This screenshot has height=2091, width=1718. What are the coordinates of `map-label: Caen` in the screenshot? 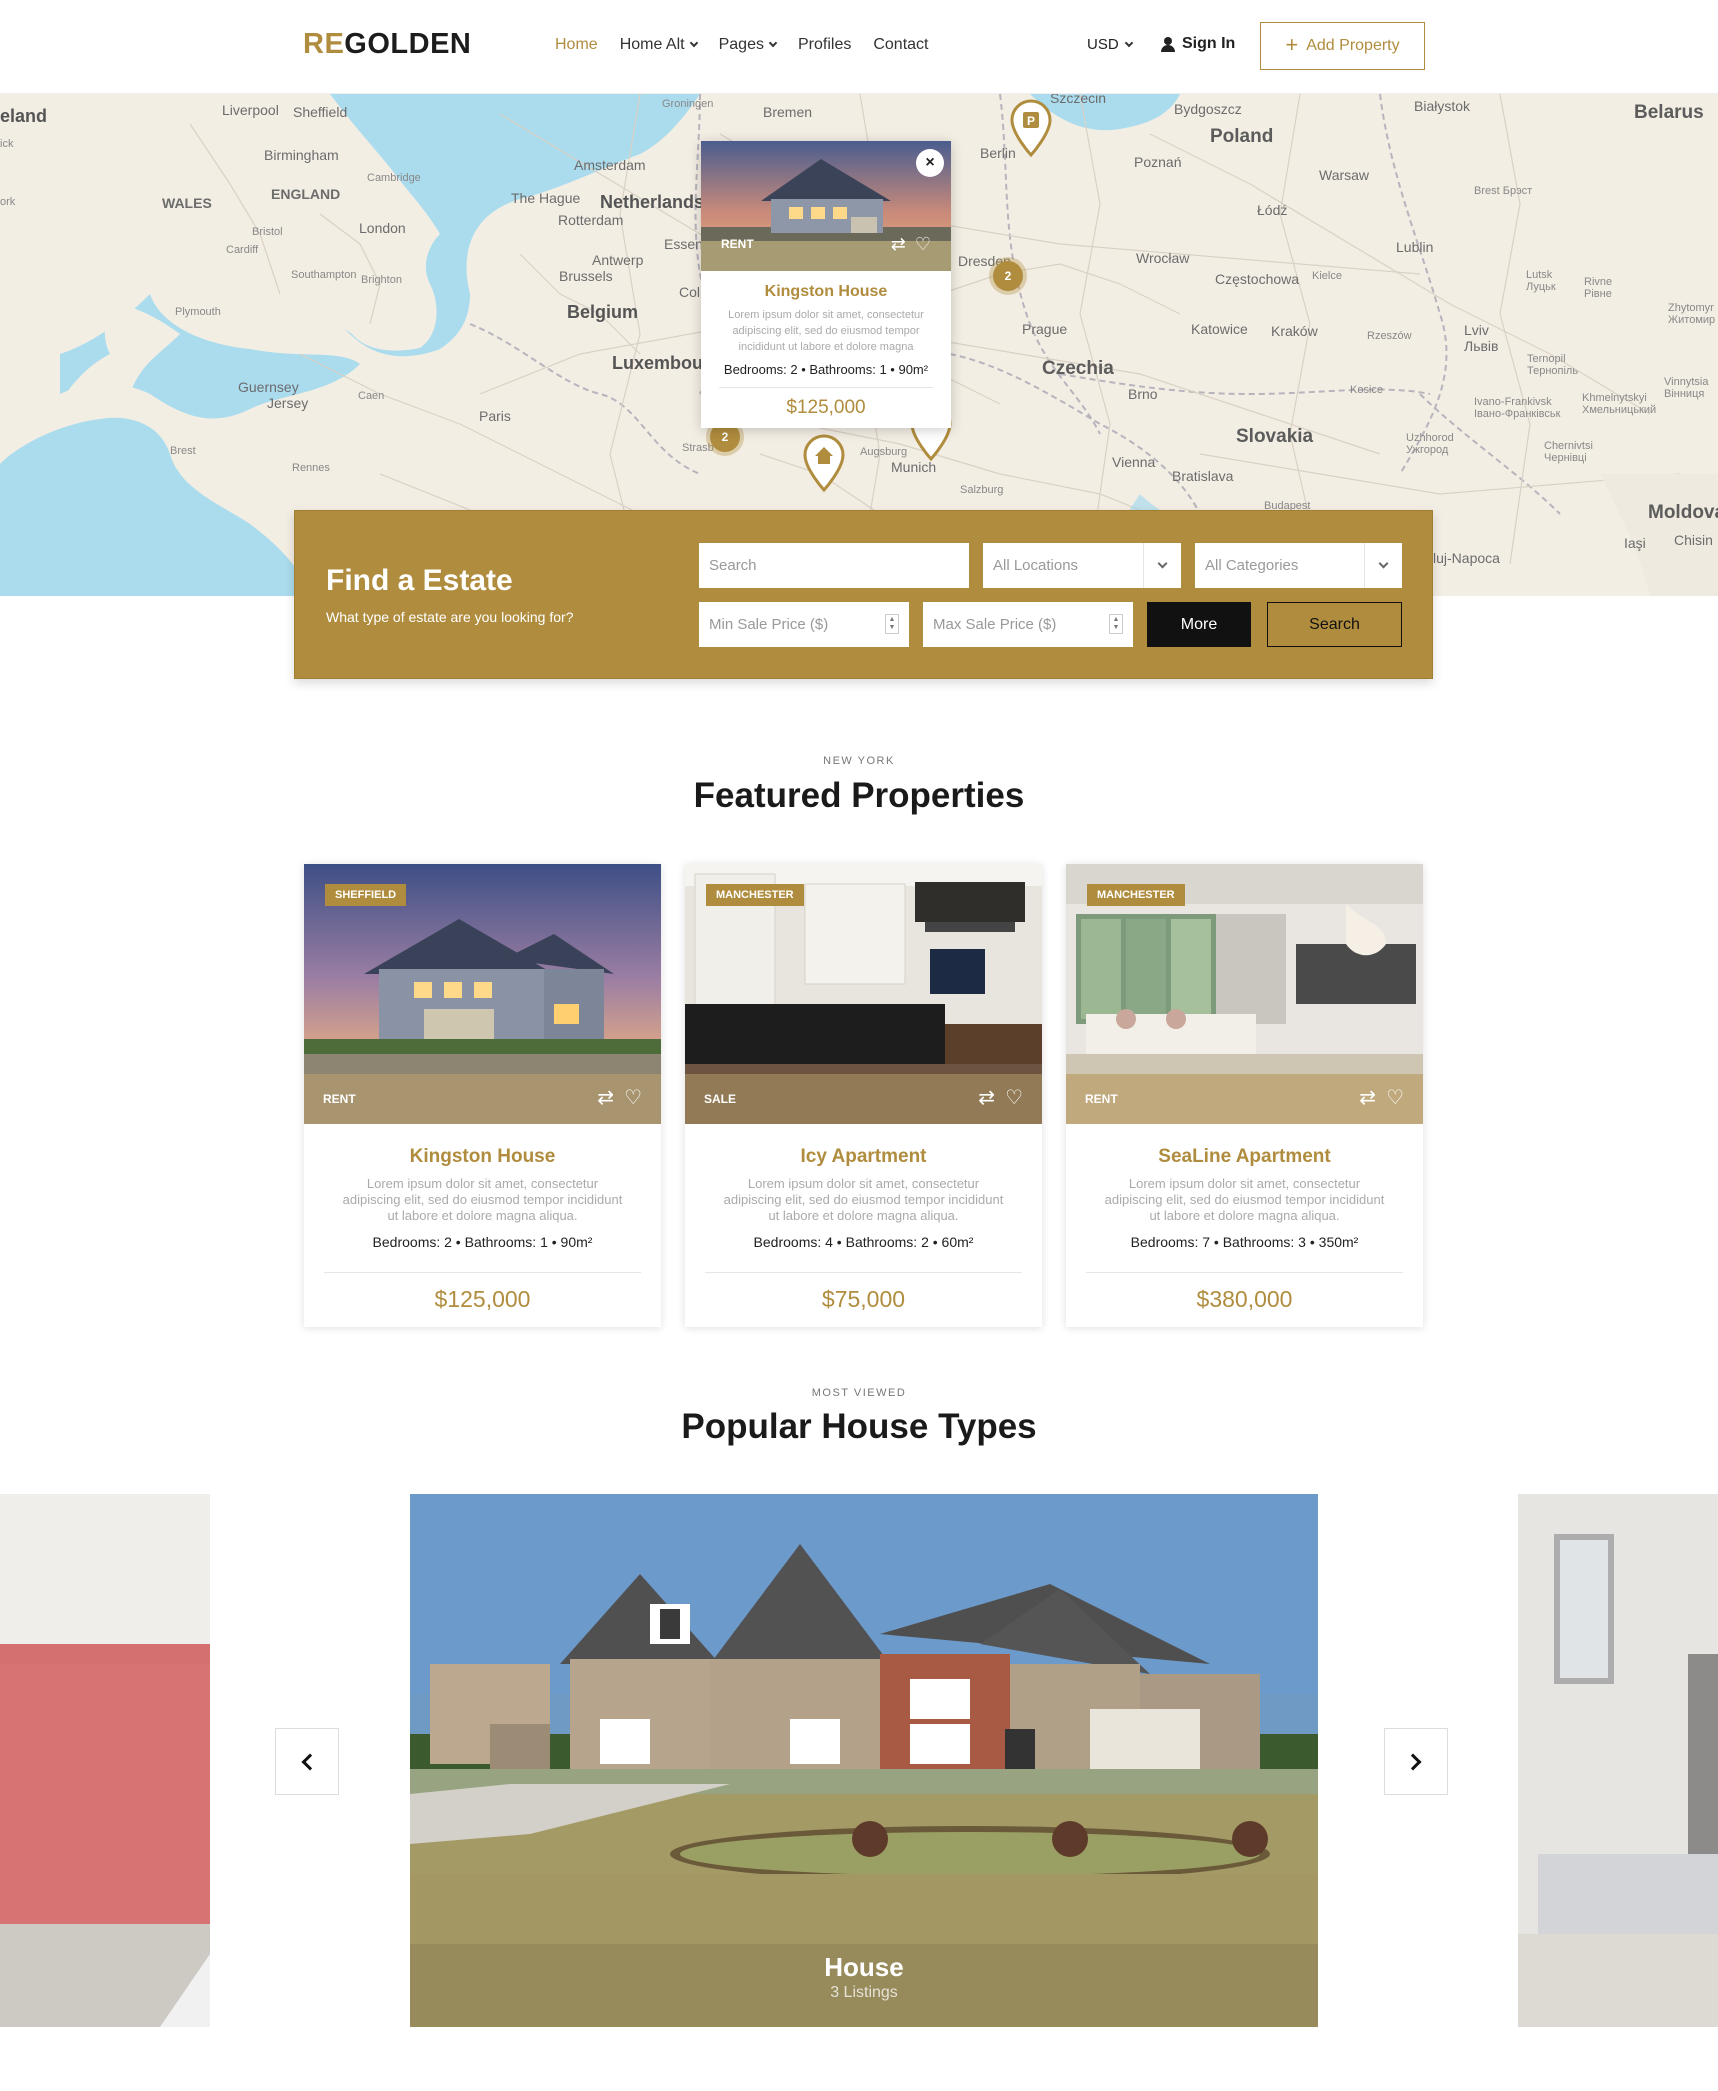 It's located at (371, 396).